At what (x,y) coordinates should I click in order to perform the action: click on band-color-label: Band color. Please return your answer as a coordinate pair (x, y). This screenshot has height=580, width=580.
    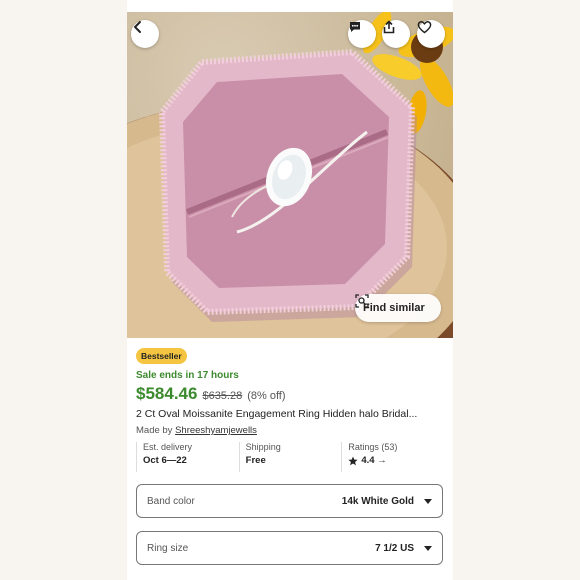
    Looking at the image, I should click on (171, 501).